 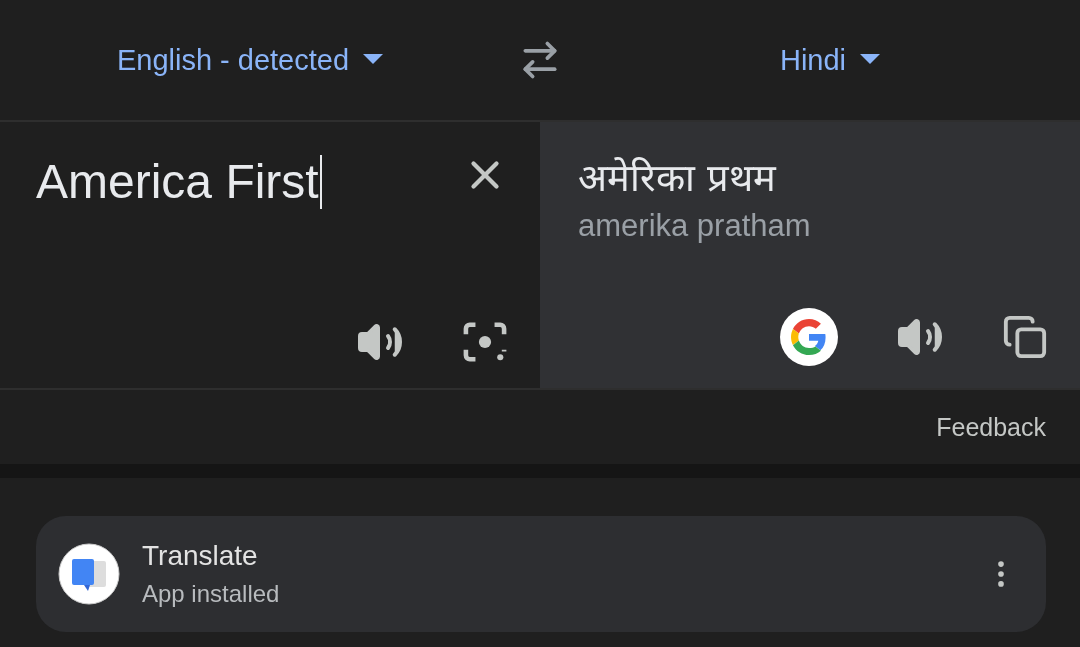 What do you see at coordinates (89, 574) in the screenshot?
I see `translate-app-icon` at bounding box center [89, 574].